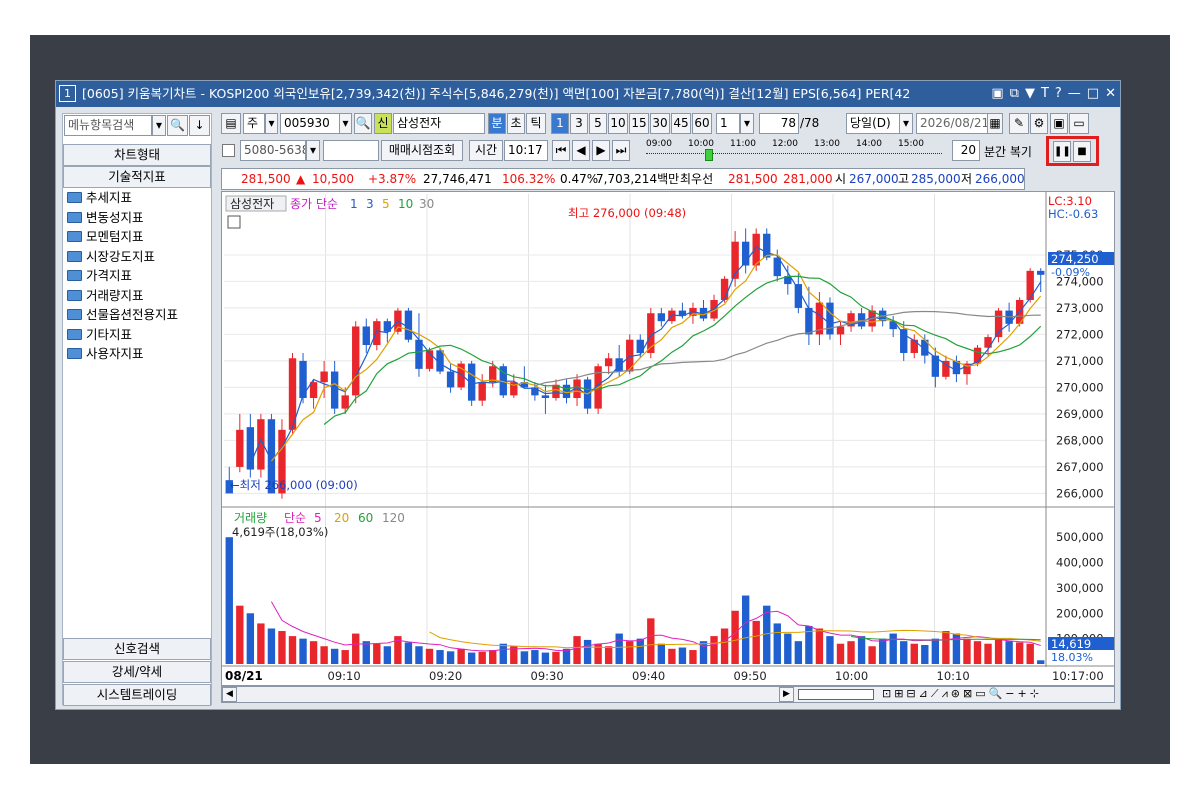 The width and height of the screenshot is (1200, 800). I want to click on tree-item-label: 사용자지표, so click(115, 354).